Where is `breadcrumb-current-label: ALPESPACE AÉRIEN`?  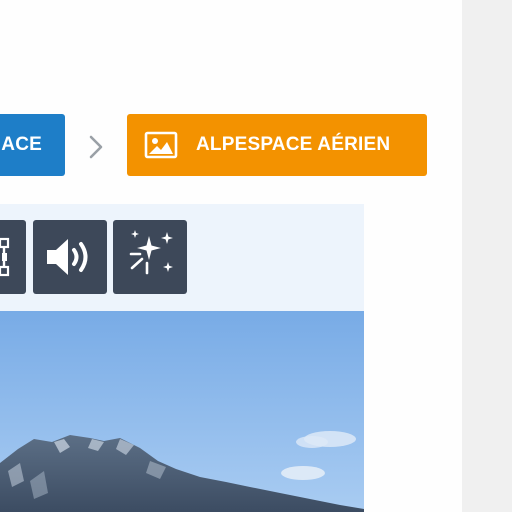
breadcrumb-current-label: ALPESPACE AÉRIEN is located at coordinates (293, 144).